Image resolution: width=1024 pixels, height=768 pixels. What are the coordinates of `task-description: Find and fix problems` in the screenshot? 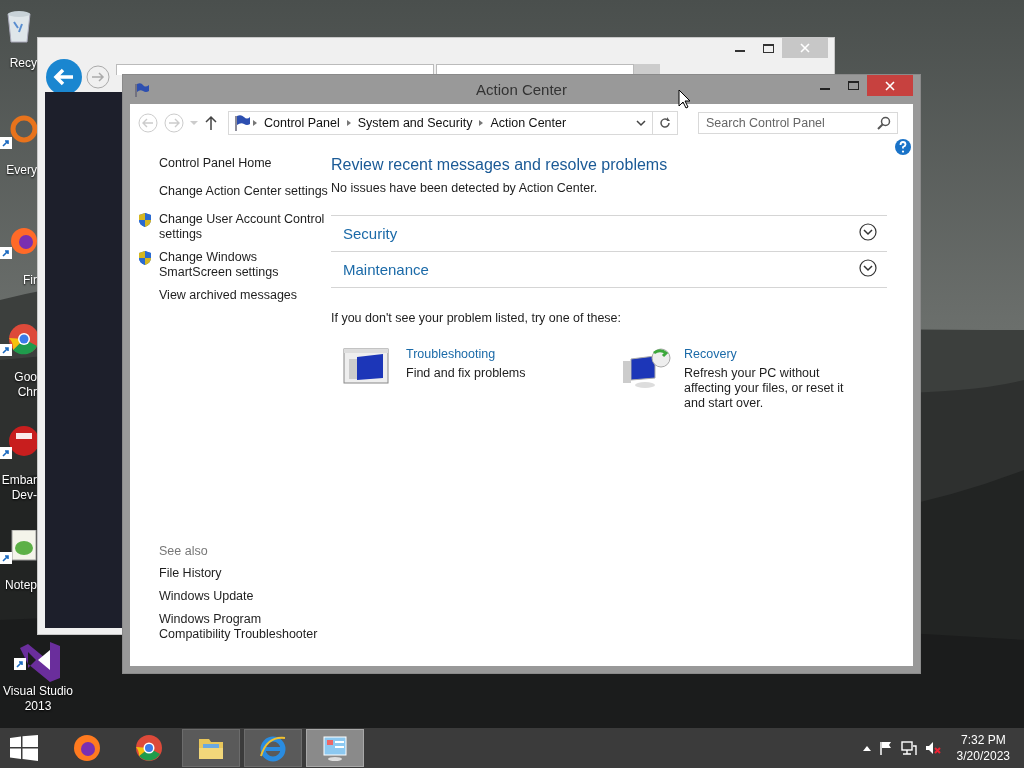 It's located at (466, 373).